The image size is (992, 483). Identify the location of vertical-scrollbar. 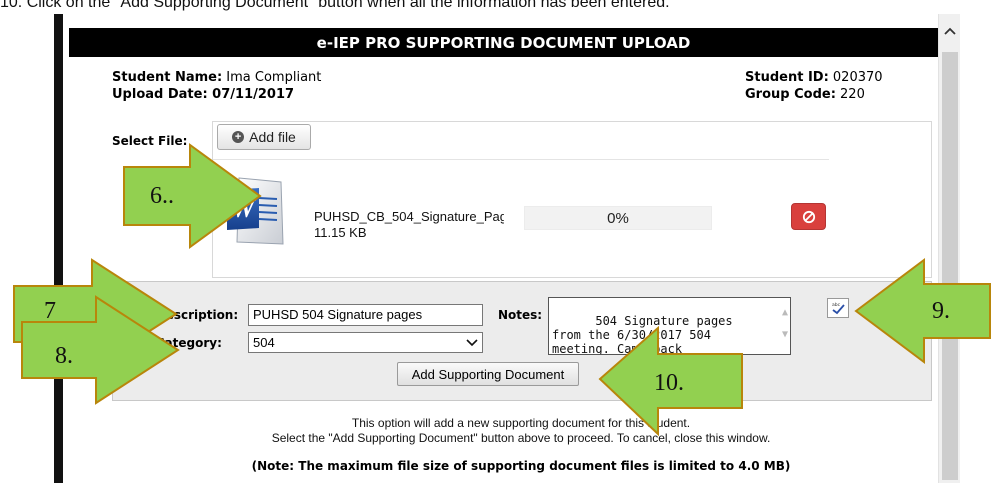
(949, 248).